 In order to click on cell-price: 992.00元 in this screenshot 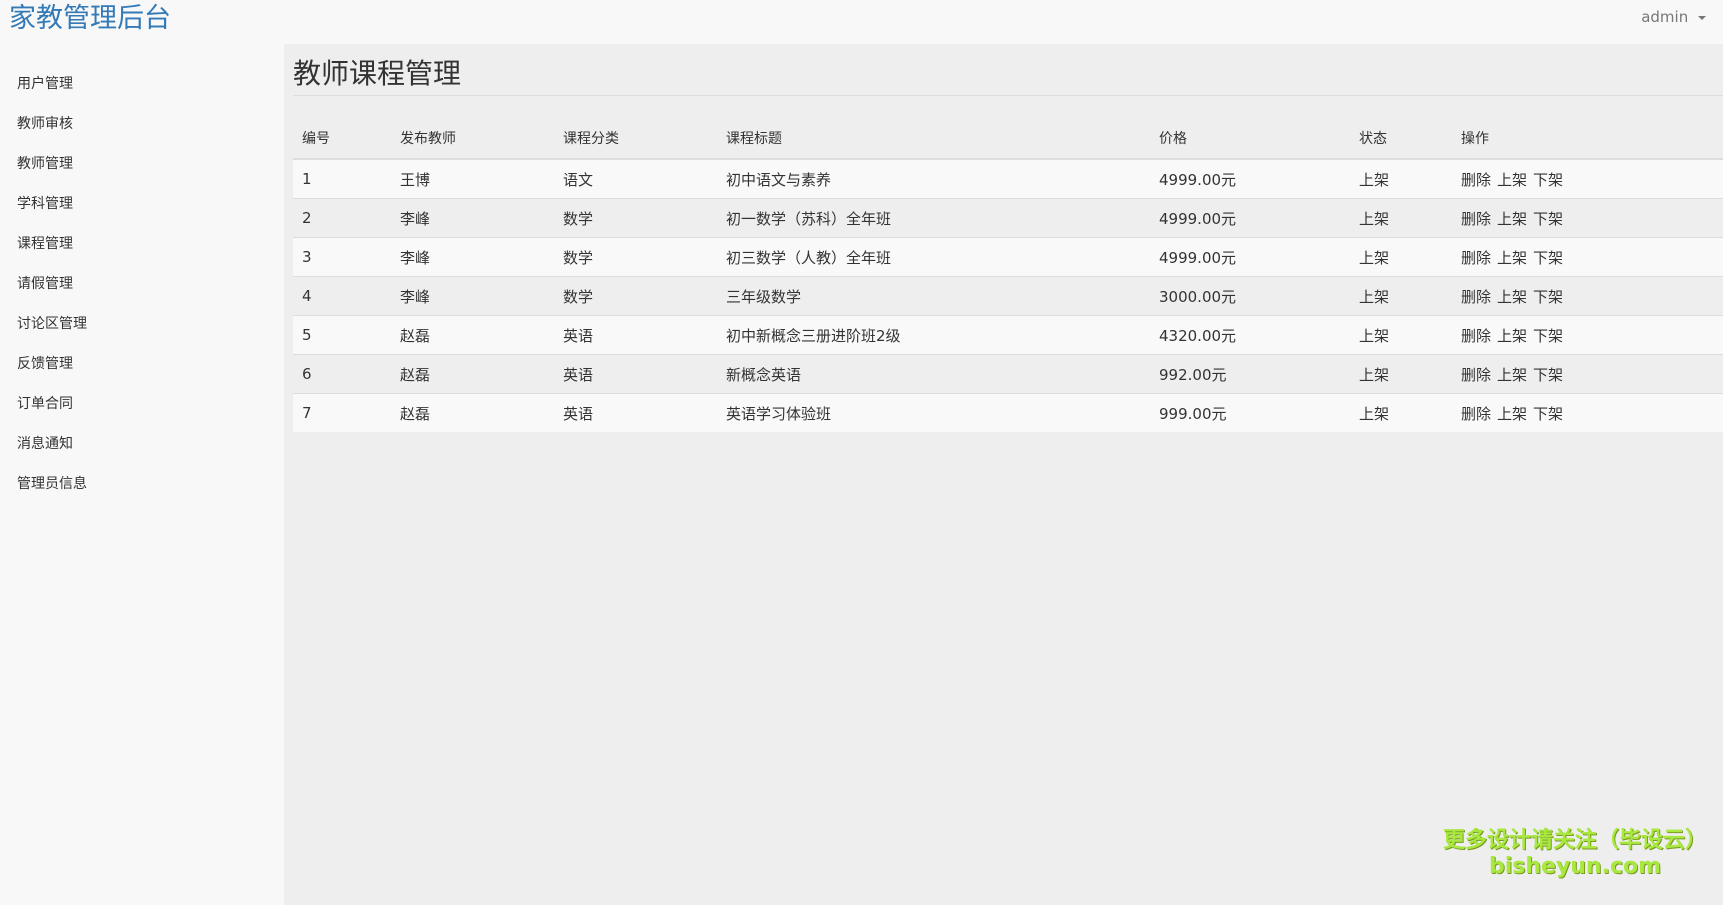, I will do `click(1250, 374)`.